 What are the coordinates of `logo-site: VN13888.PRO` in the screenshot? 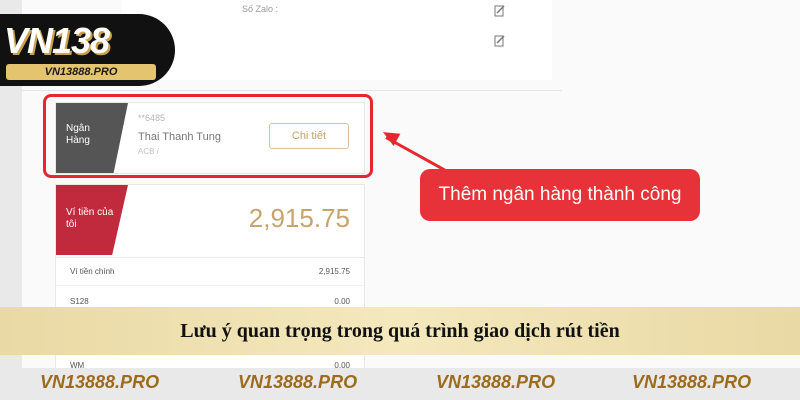 It's located at (81, 72).